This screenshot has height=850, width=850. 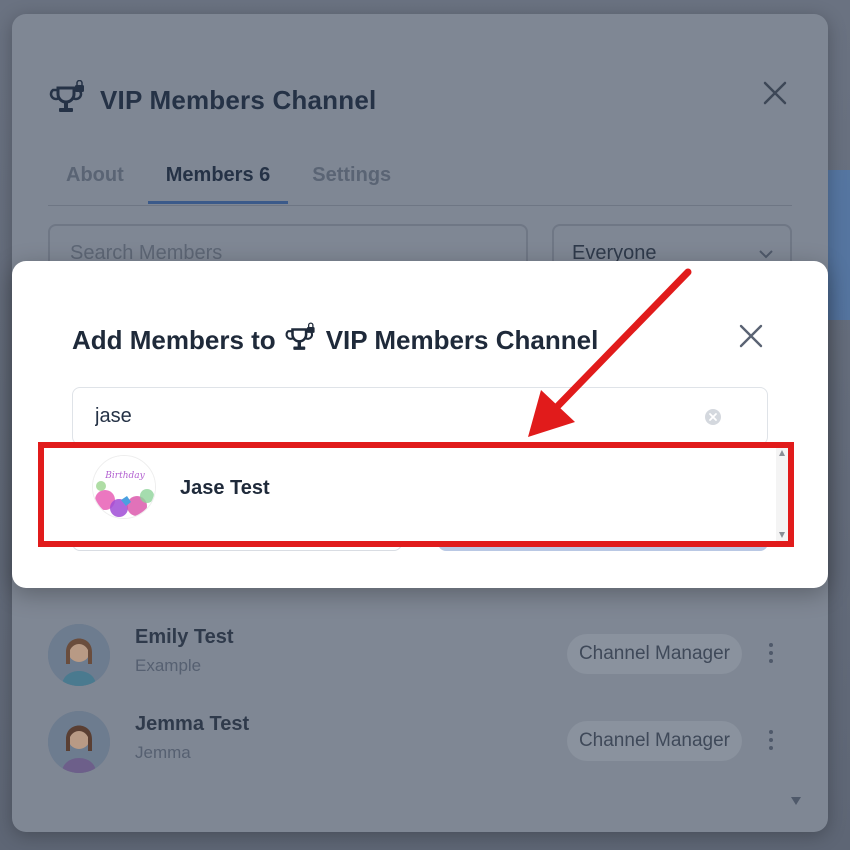 What do you see at coordinates (420, 744) in the screenshot?
I see `member-row: Jemma Test Jemma Channel Manager` at bounding box center [420, 744].